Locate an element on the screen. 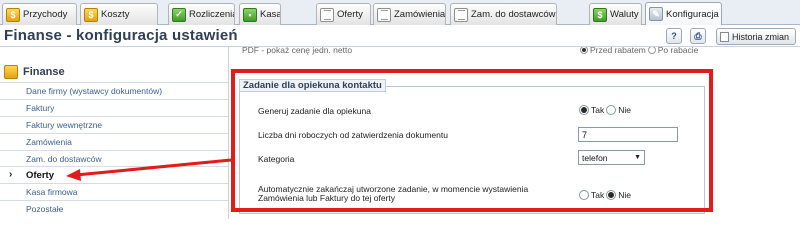 The height and width of the screenshot is (240, 800). tab-przychody: $ Przychody is located at coordinates (39, 14).